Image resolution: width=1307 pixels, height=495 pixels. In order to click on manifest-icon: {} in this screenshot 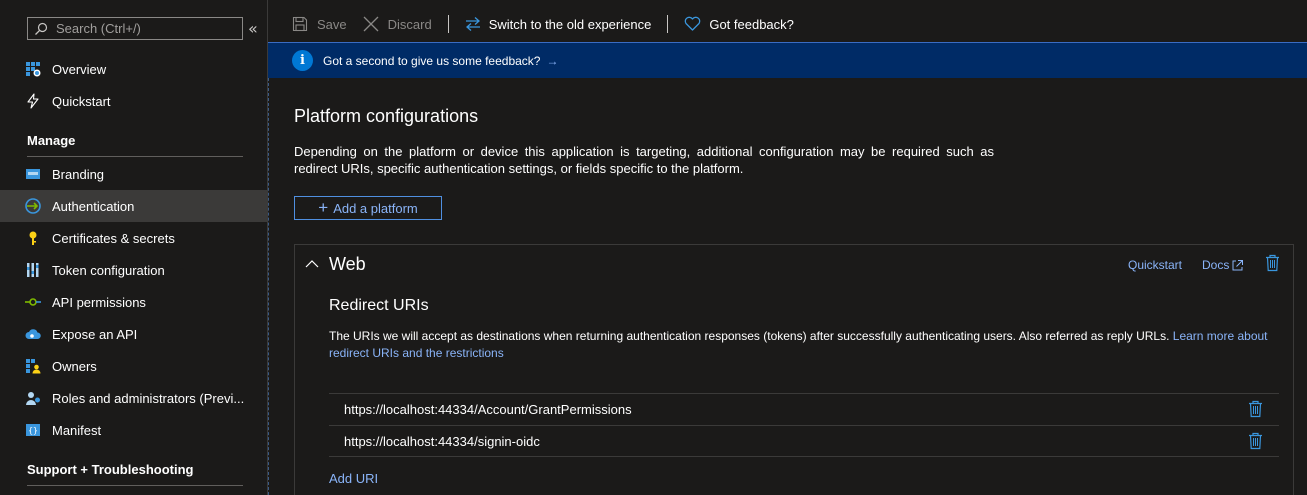, I will do `click(33, 430)`.